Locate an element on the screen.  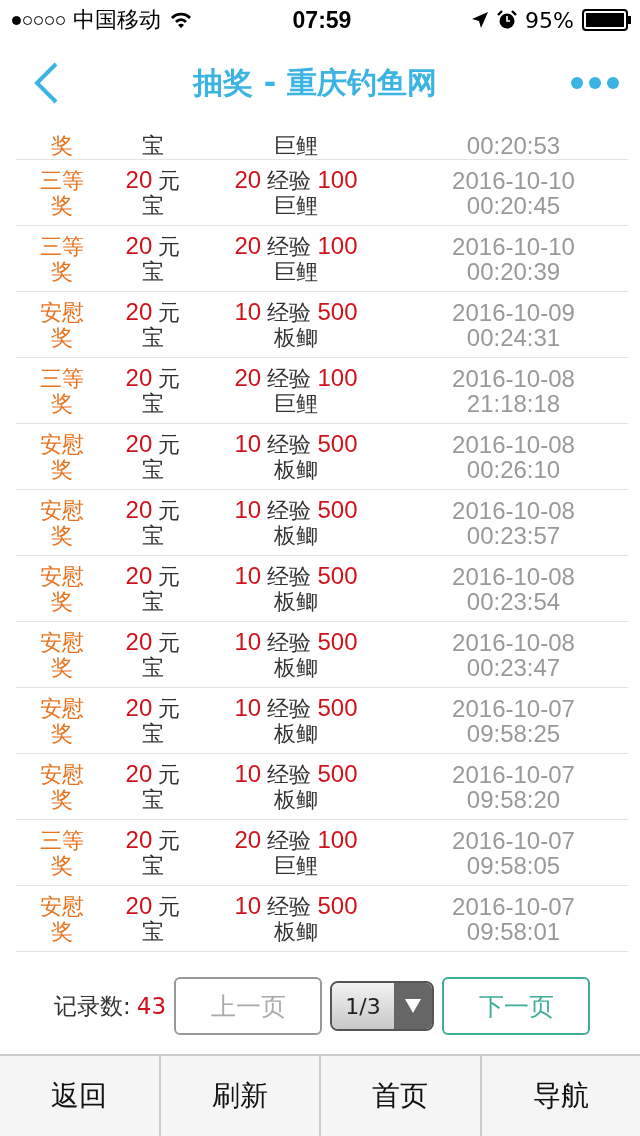
status-time: 07:59 is located at coordinates (322, 20).